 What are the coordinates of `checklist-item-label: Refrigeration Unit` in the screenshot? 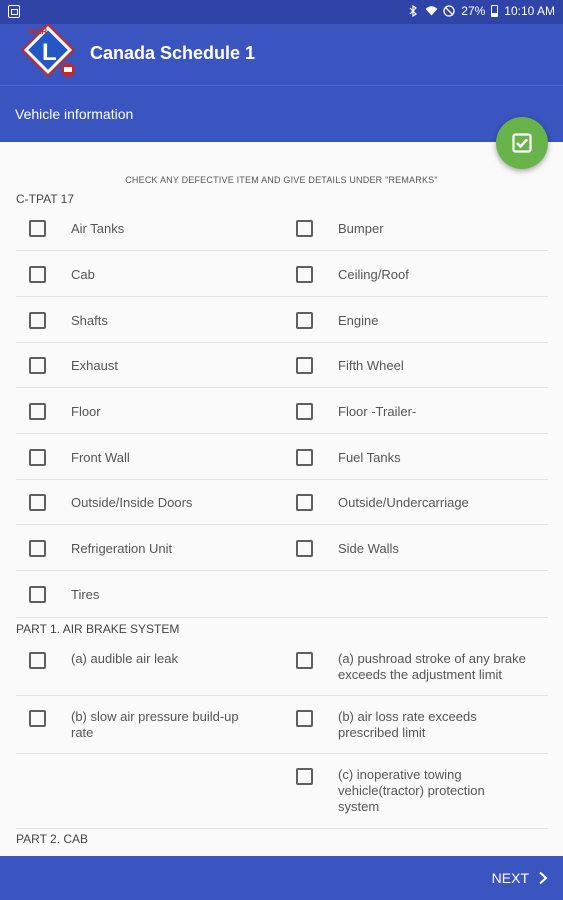 It's located at (122, 548).